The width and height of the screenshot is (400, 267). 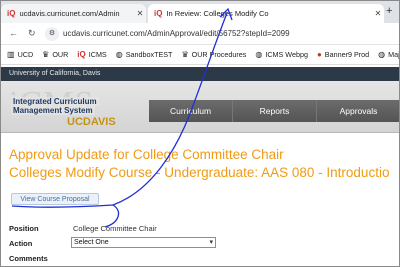 What do you see at coordinates (91, 242) in the screenshot?
I see `action-selected-value: Select One` at bounding box center [91, 242].